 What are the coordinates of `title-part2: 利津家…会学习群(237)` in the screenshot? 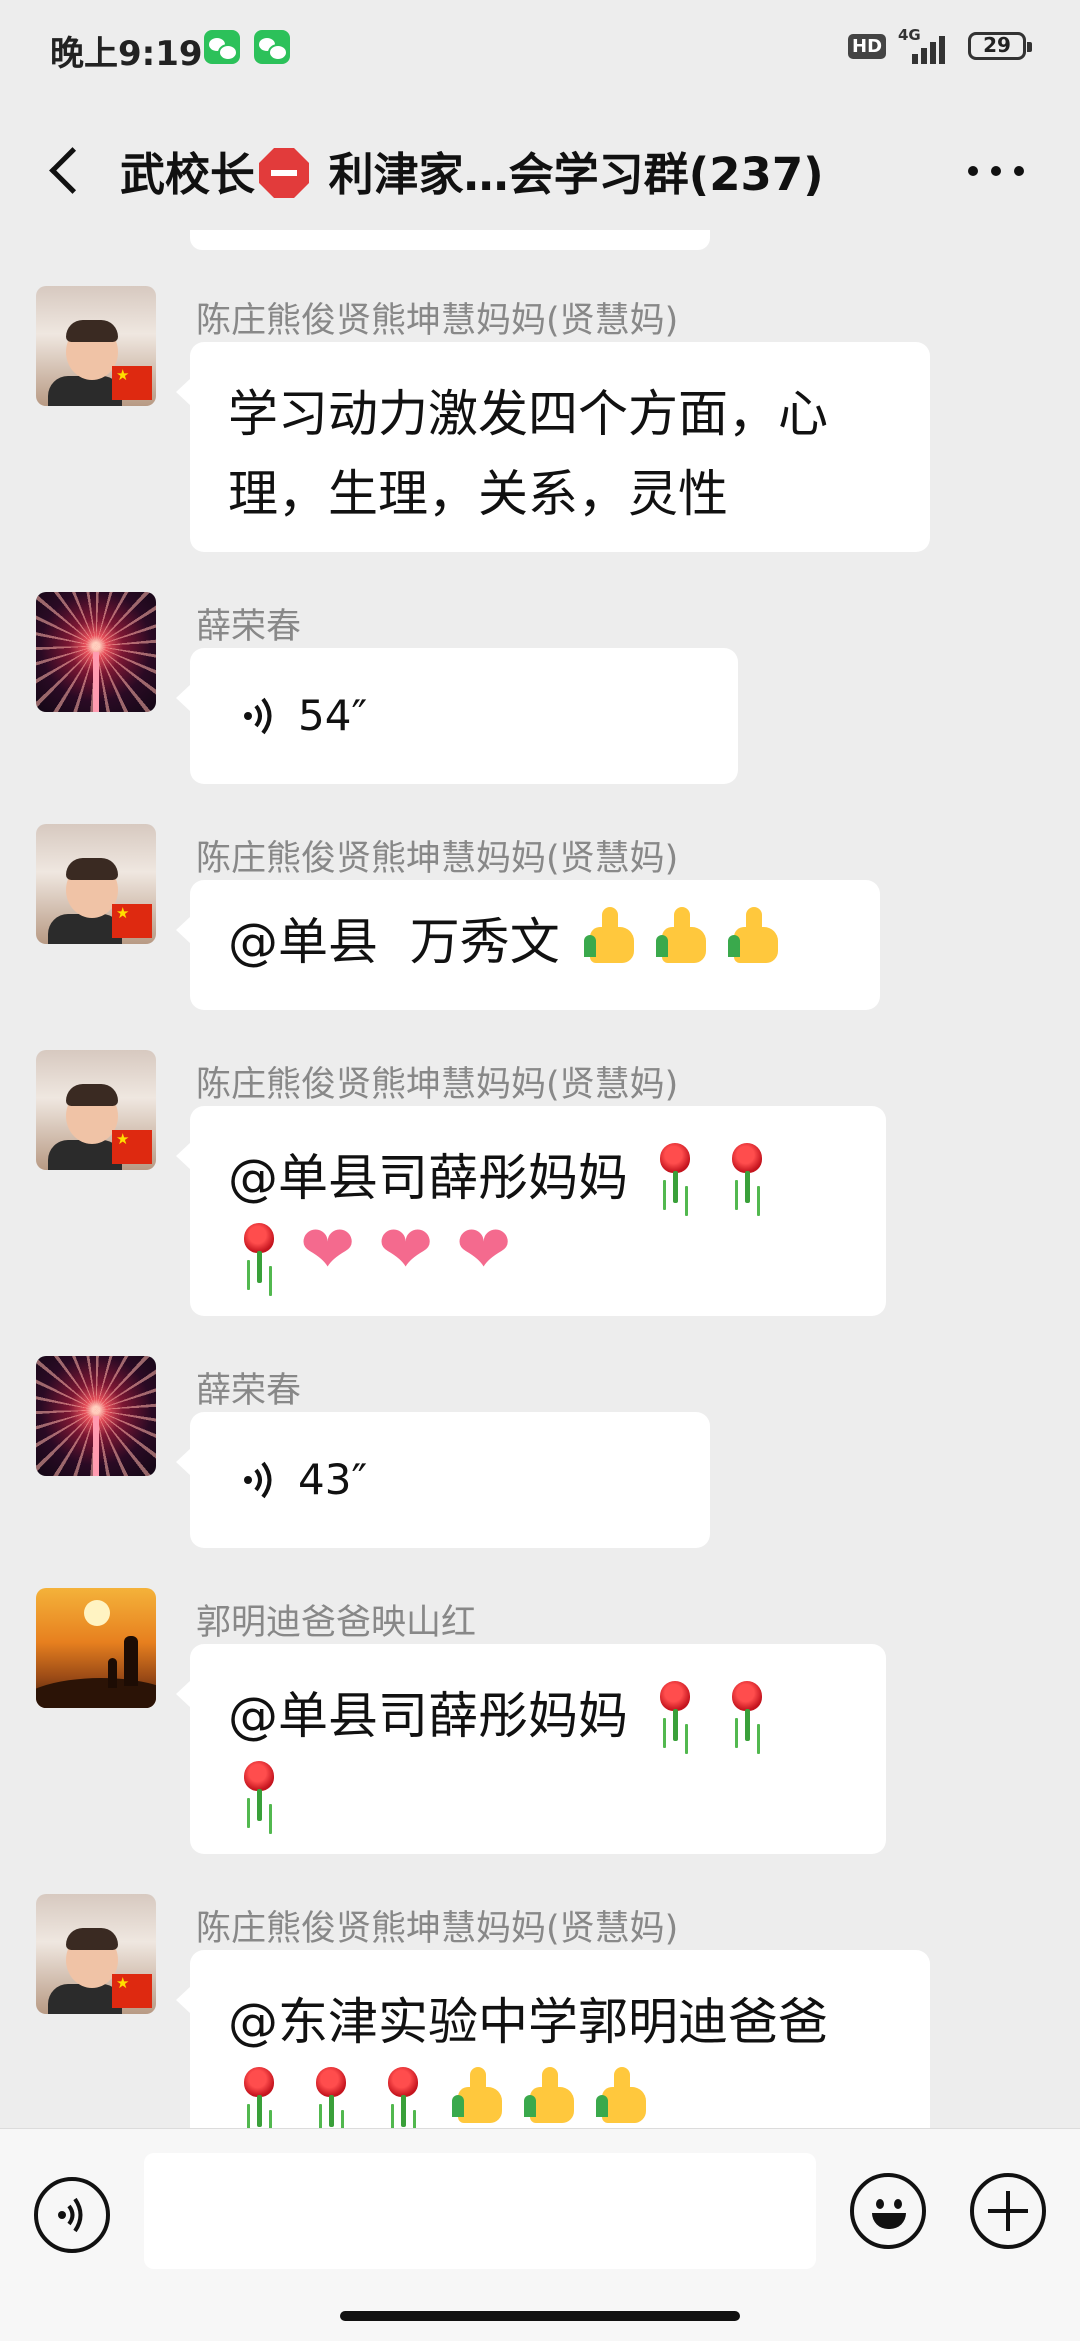 It's located at (568, 174).